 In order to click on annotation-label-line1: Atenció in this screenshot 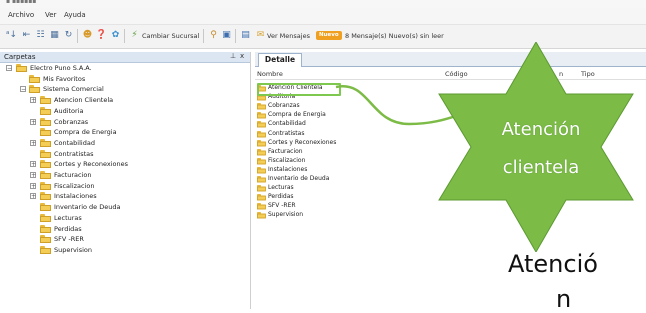, I will do `click(553, 264)`.